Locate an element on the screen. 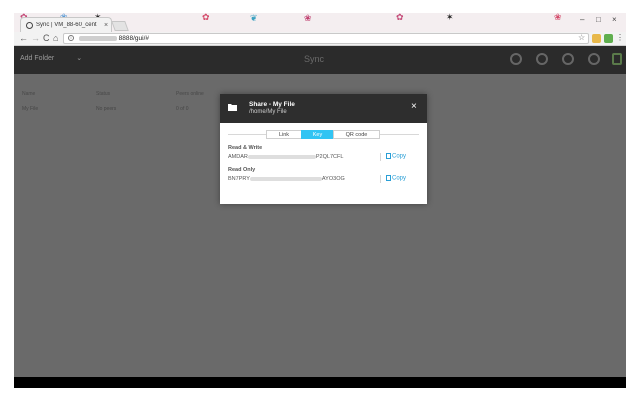 This screenshot has width=640, height=401. settings-icon is located at coordinates (594, 59).